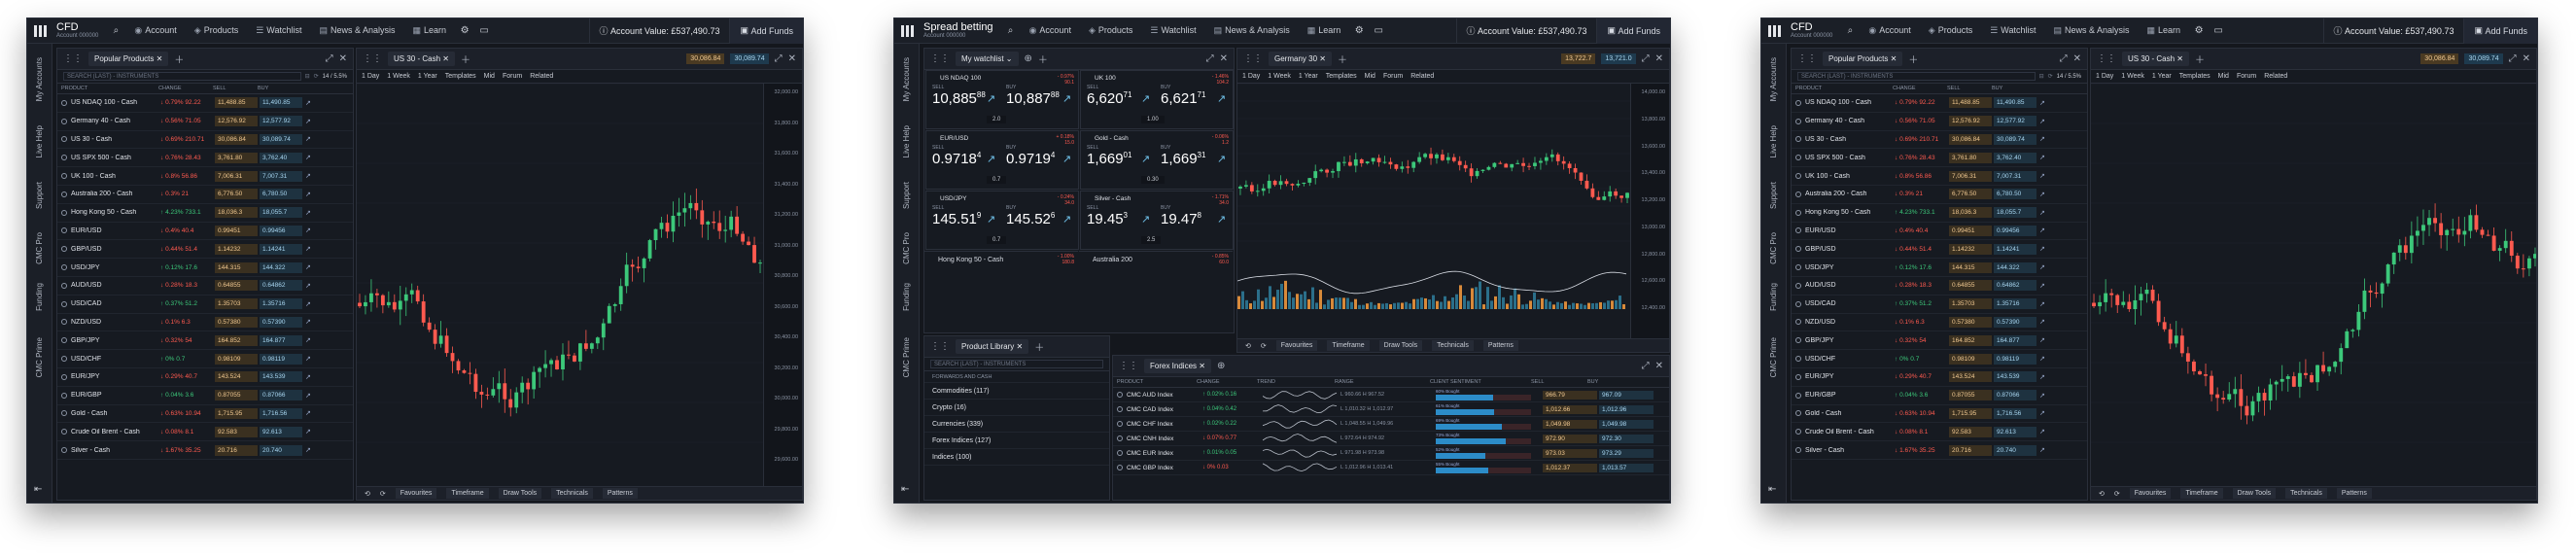 Image resolution: width=2576 pixels, height=557 pixels. What do you see at coordinates (1970, 103) in the screenshot?
I see `sell-price: 11,488.85` at bounding box center [1970, 103].